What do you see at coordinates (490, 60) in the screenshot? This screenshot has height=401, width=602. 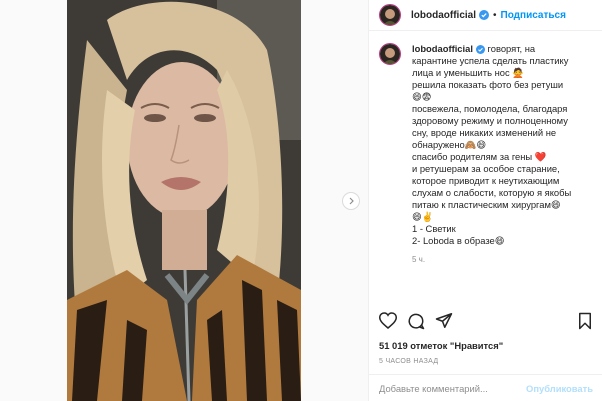 I see `caption-line: карантине успела сделать пластику` at bounding box center [490, 60].